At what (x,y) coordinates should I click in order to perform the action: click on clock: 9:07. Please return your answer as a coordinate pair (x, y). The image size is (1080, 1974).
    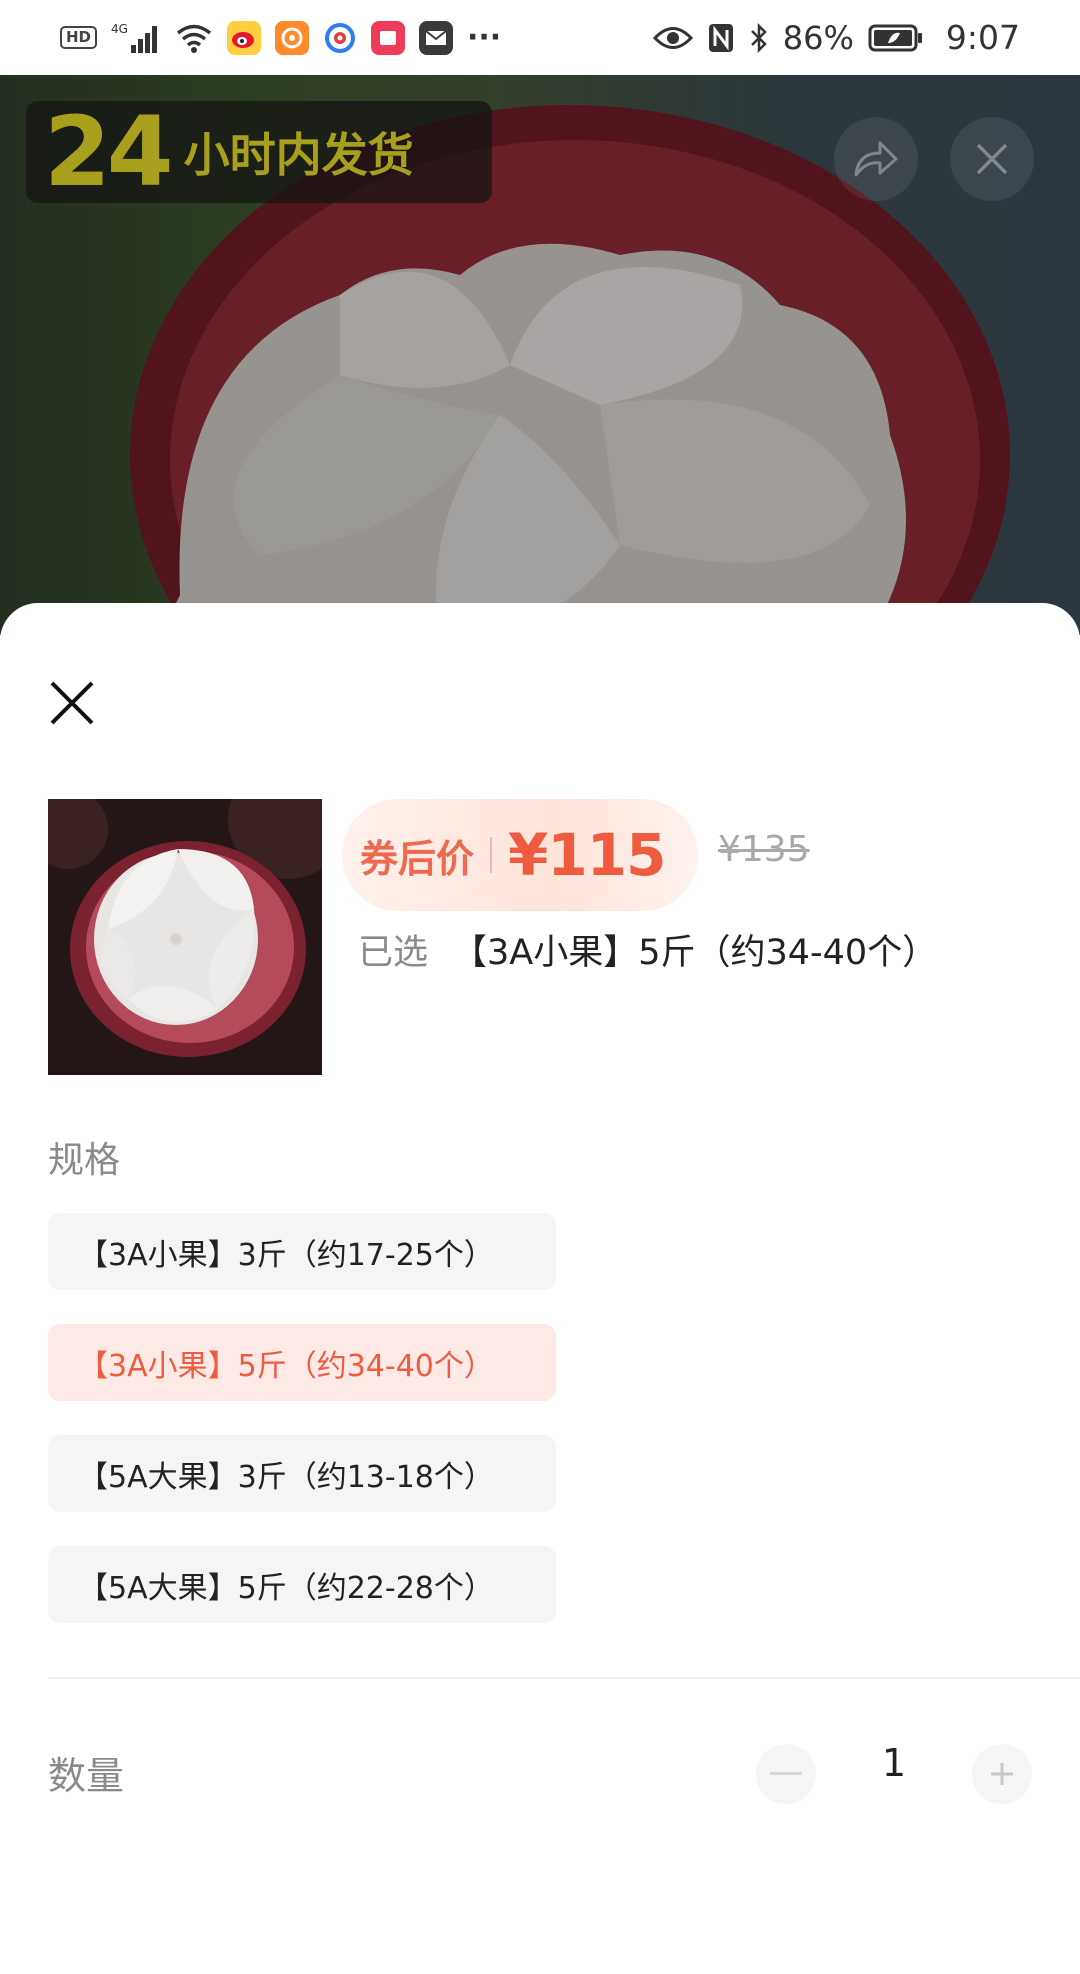
    Looking at the image, I should click on (982, 37).